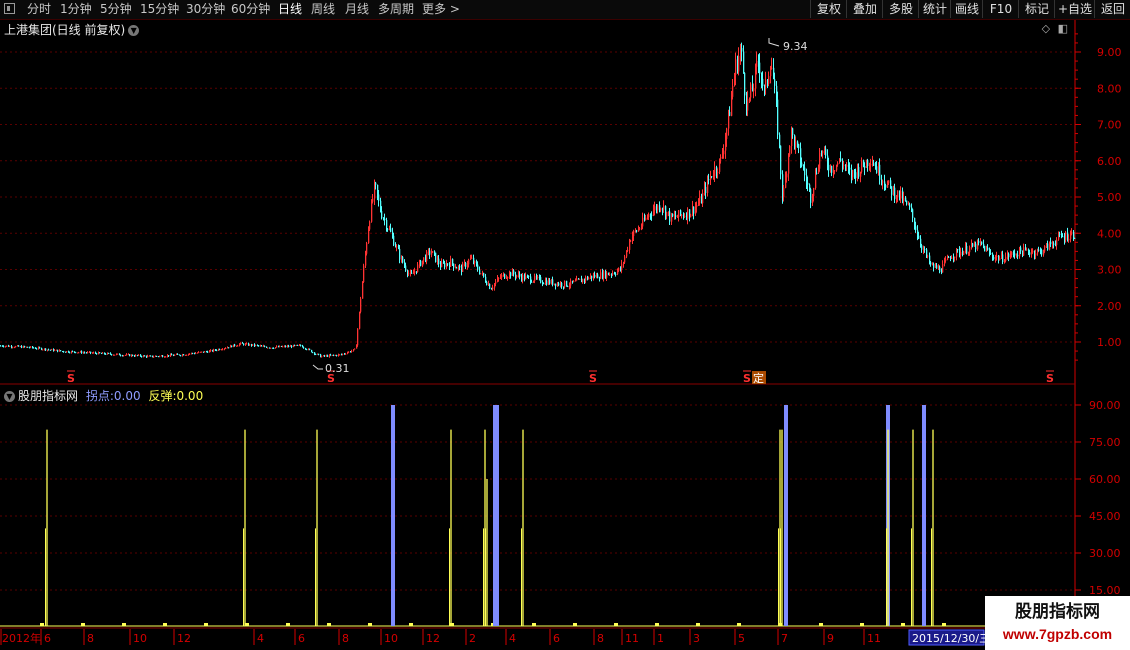 The image size is (1130, 650). I want to click on price-tick-label: 9.00, so click(1109, 52).